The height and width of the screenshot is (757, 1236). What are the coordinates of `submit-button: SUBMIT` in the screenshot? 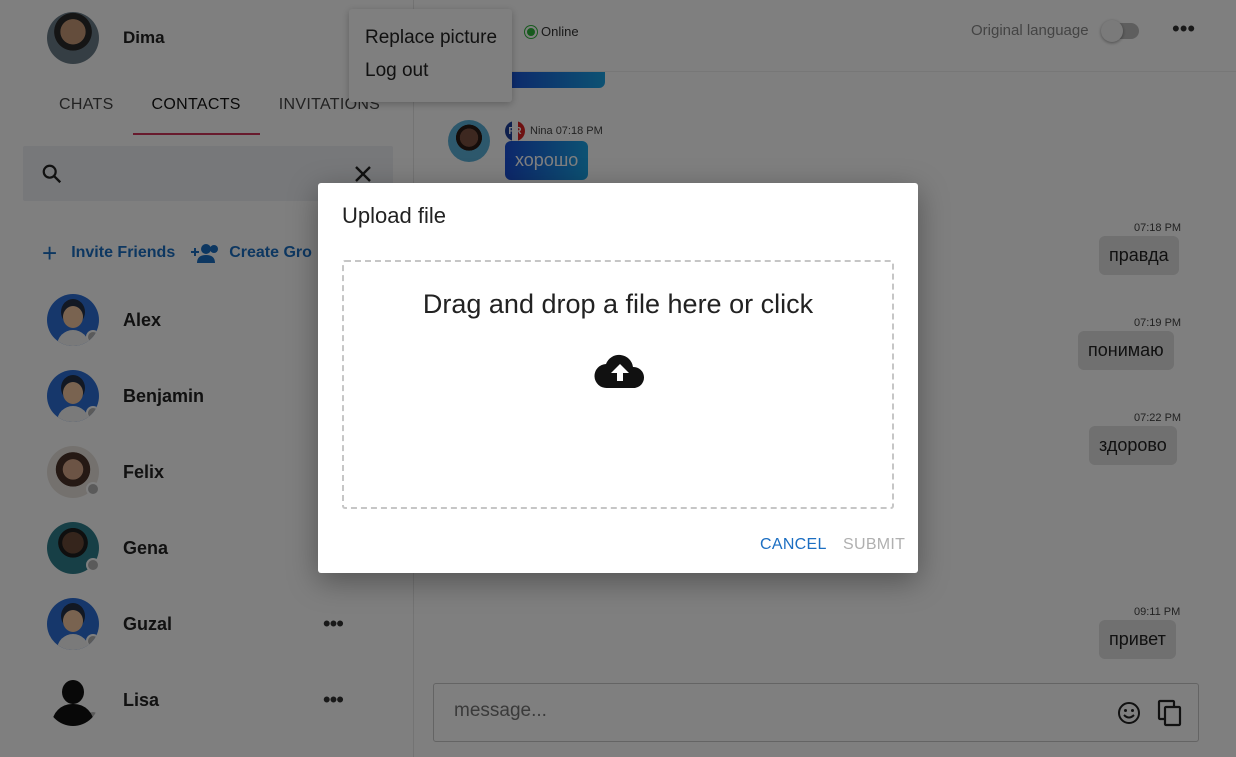 It's located at (874, 545).